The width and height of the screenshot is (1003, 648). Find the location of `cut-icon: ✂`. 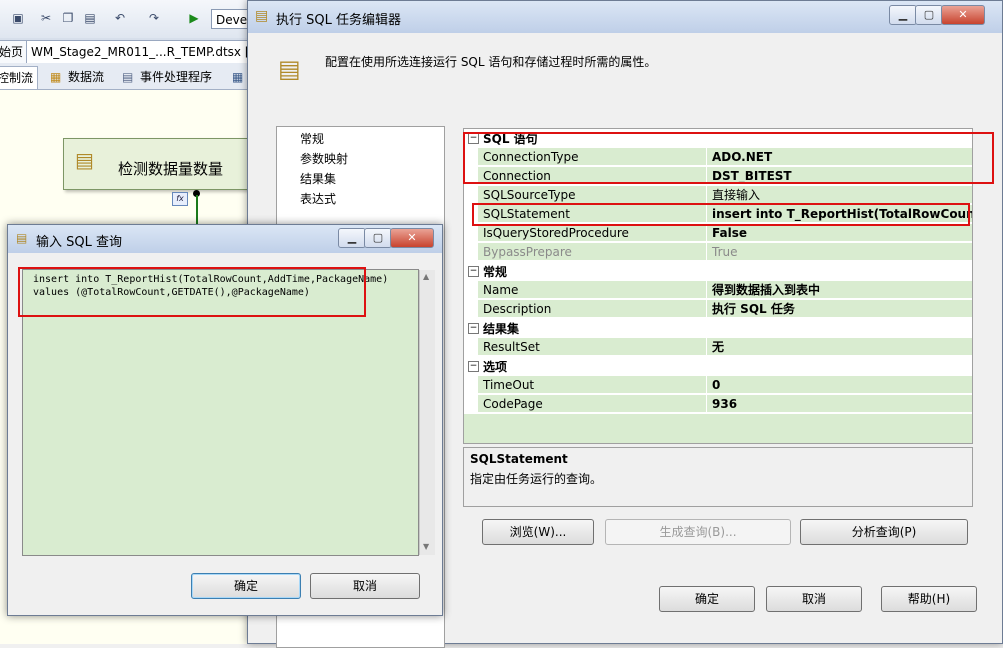

cut-icon: ✂ is located at coordinates (46, 18).